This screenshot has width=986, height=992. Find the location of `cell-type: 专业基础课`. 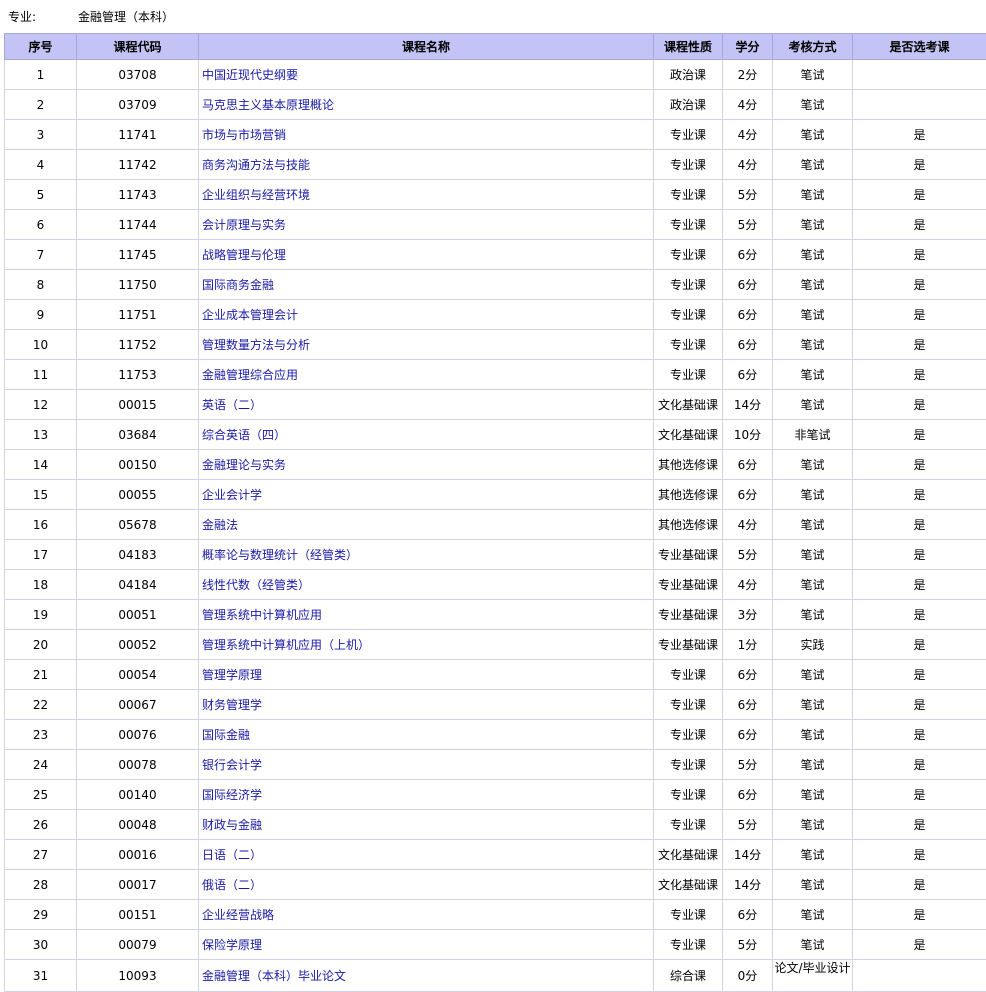

cell-type: 专业基础课 is located at coordinates (688, 585).